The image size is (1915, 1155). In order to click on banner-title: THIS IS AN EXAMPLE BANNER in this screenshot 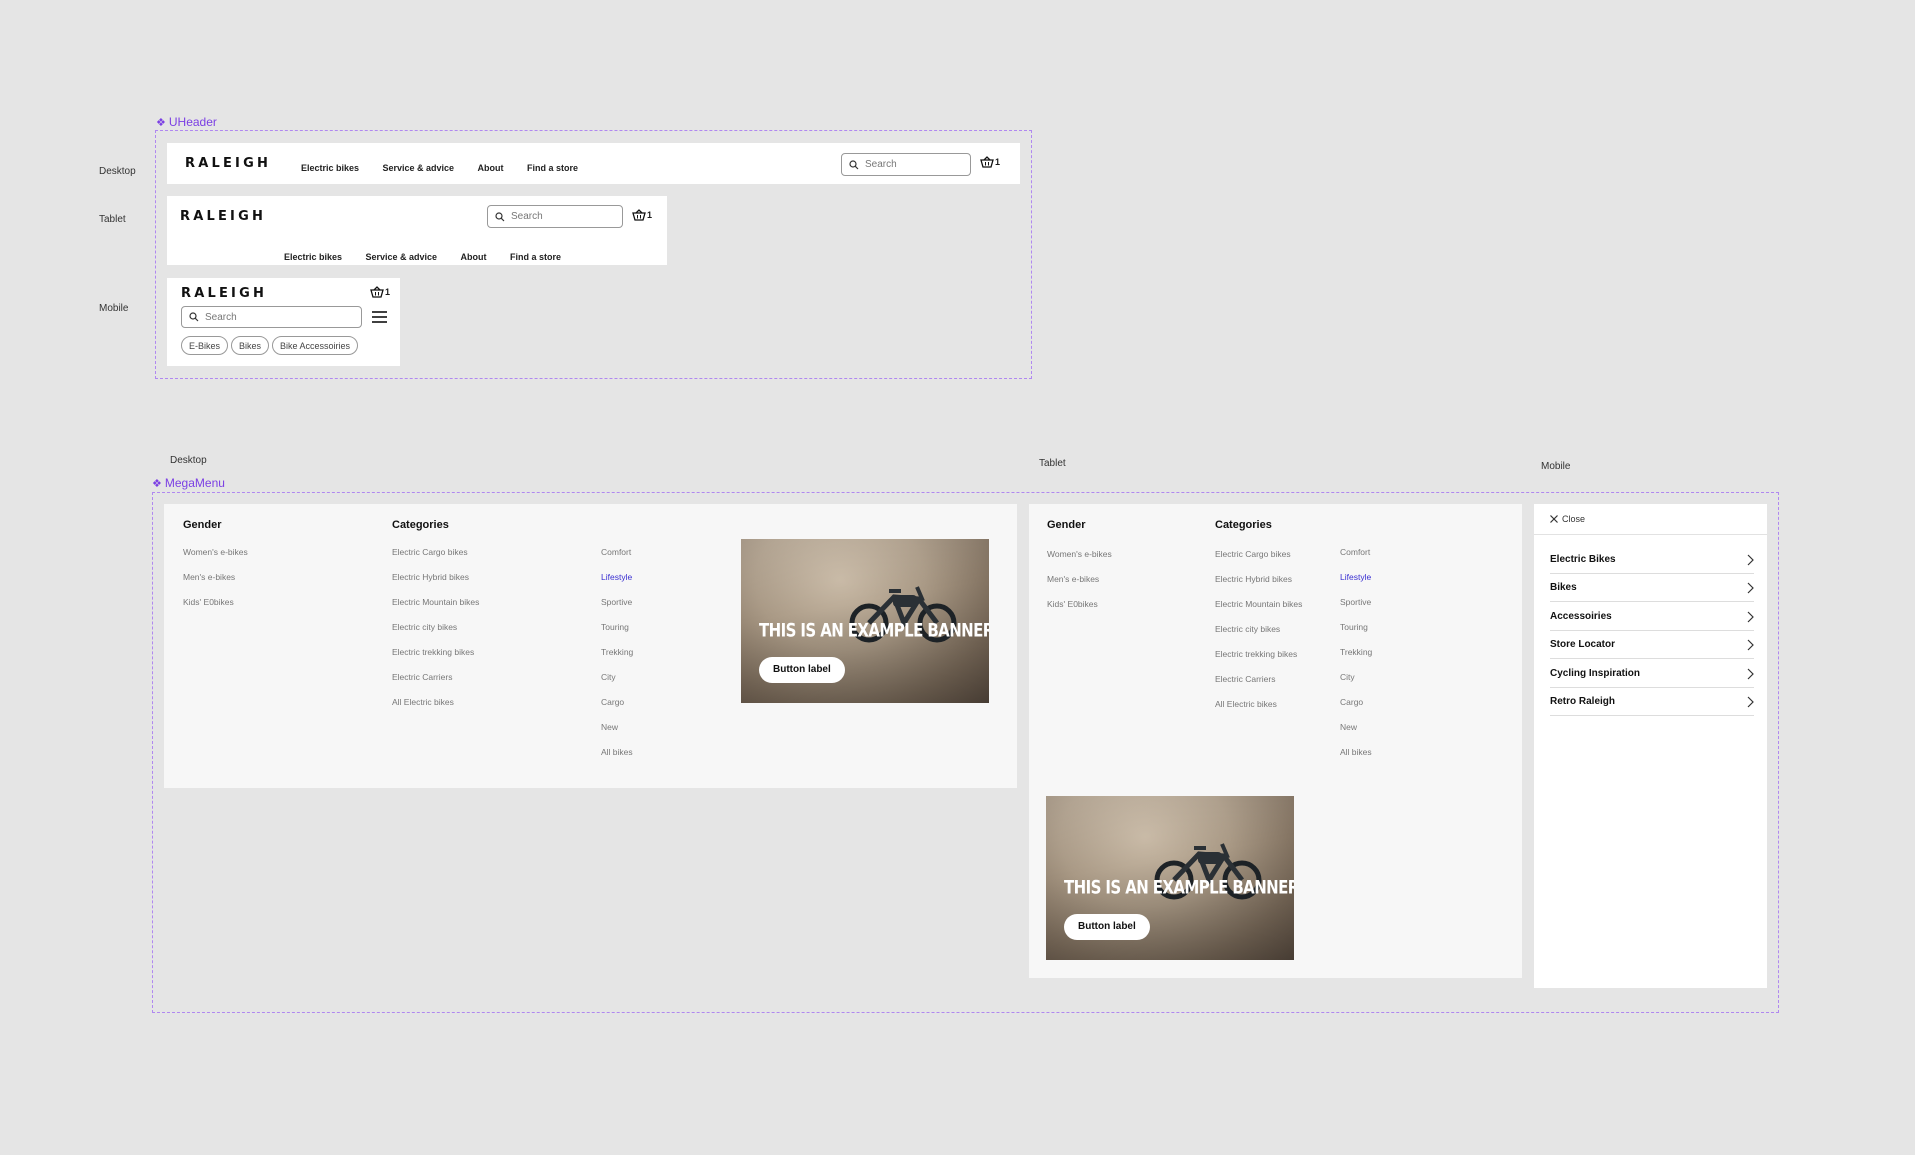, I will do `click(1179, 887)`.